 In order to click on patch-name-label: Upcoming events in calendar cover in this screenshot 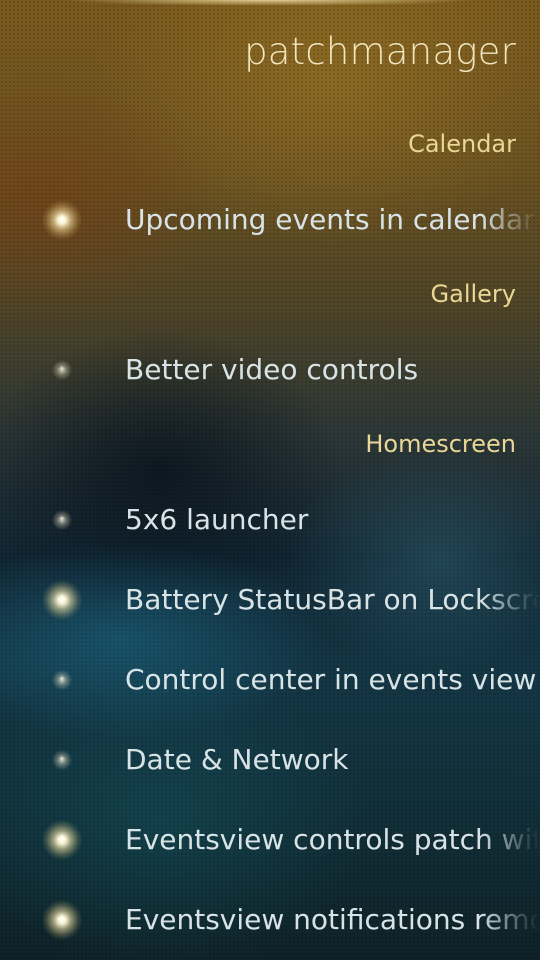, I will do `click(332, 219)`.